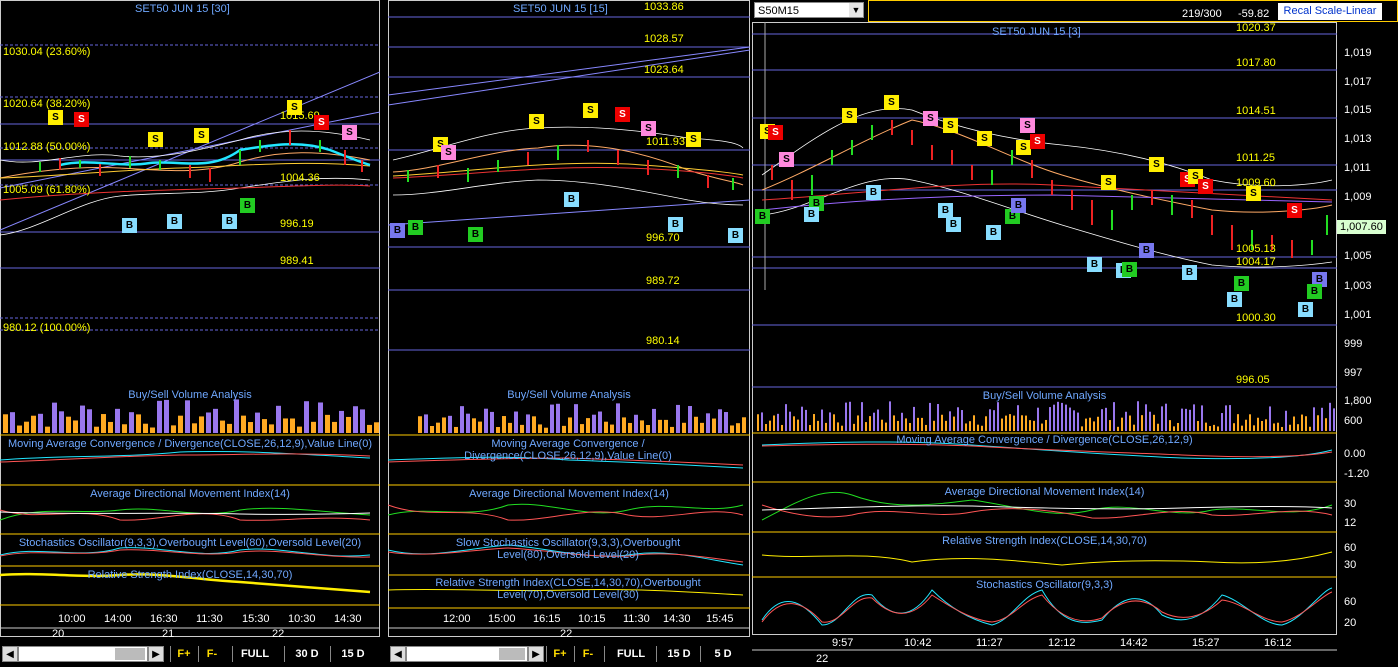 Image resolution: width=1398 pixels, height=667 pixels. What do you see at coordinates (1358, 53) in the screenshot?
I see `price-axis-label: 1,019` at bounding box center [1358, 53].